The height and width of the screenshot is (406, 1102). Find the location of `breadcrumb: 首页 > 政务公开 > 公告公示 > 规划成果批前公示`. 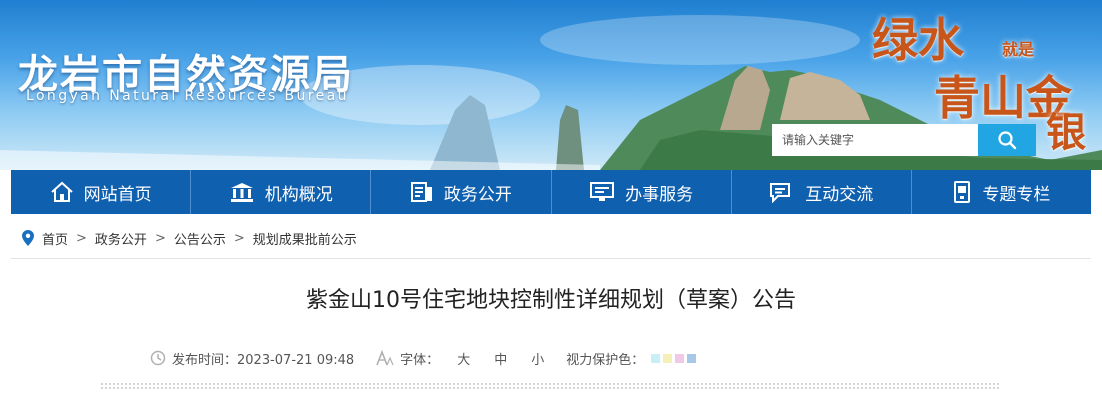

breadcrumb: 首页 > 政务公开 > 公告公示 > 规划成果批前公示 is located at coordinates (189, 238).